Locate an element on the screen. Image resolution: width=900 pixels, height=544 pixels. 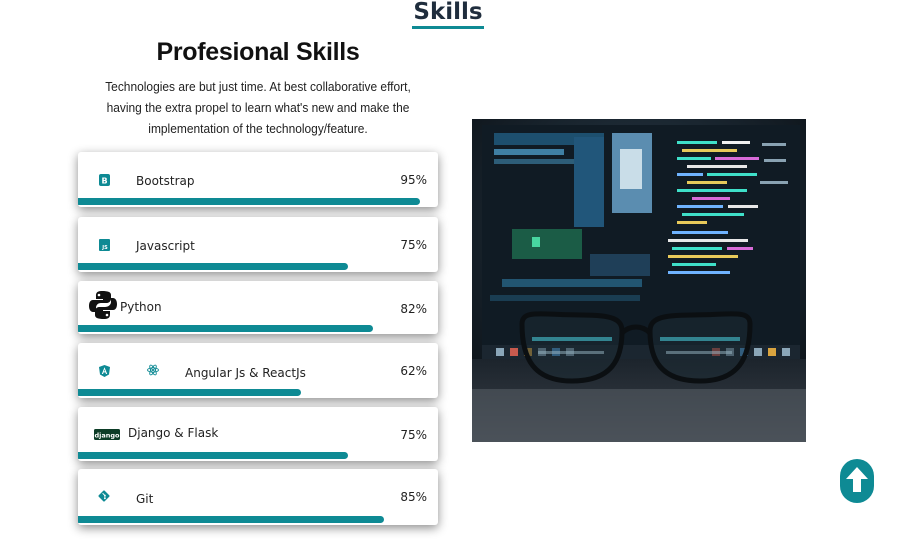
skill-card-git: Git 85% is located at coordinates (258, 497).